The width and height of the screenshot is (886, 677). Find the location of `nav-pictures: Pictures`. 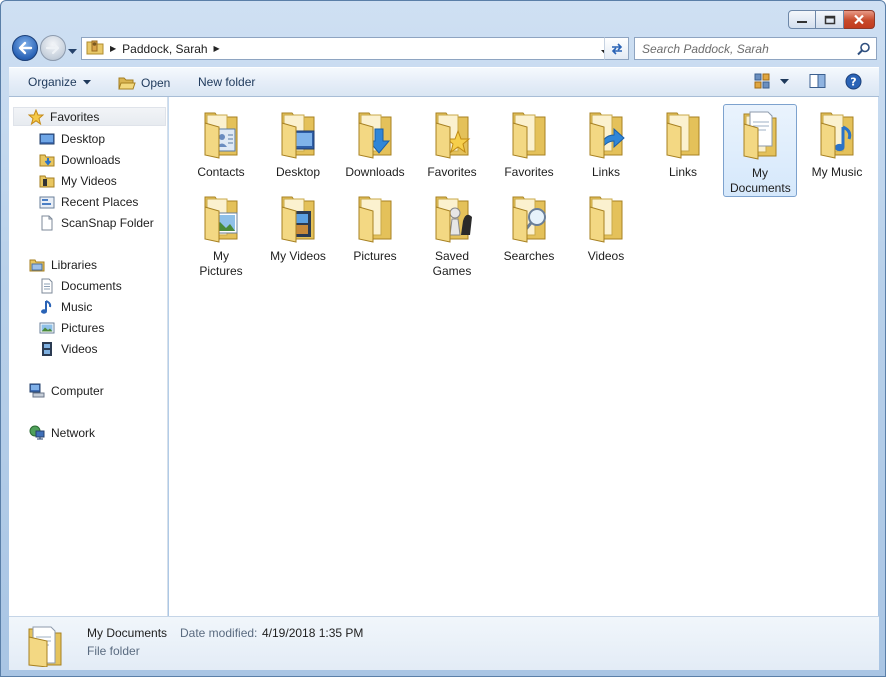

nav-pictures: Pictures is located at coordinates (71, 327).